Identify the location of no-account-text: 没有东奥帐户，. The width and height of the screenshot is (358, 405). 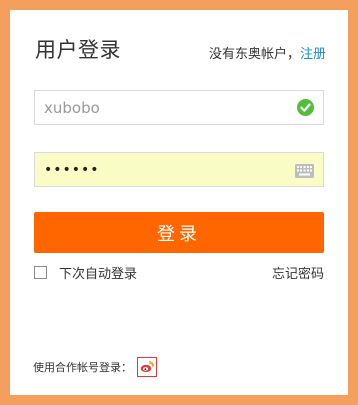
(254, 54).